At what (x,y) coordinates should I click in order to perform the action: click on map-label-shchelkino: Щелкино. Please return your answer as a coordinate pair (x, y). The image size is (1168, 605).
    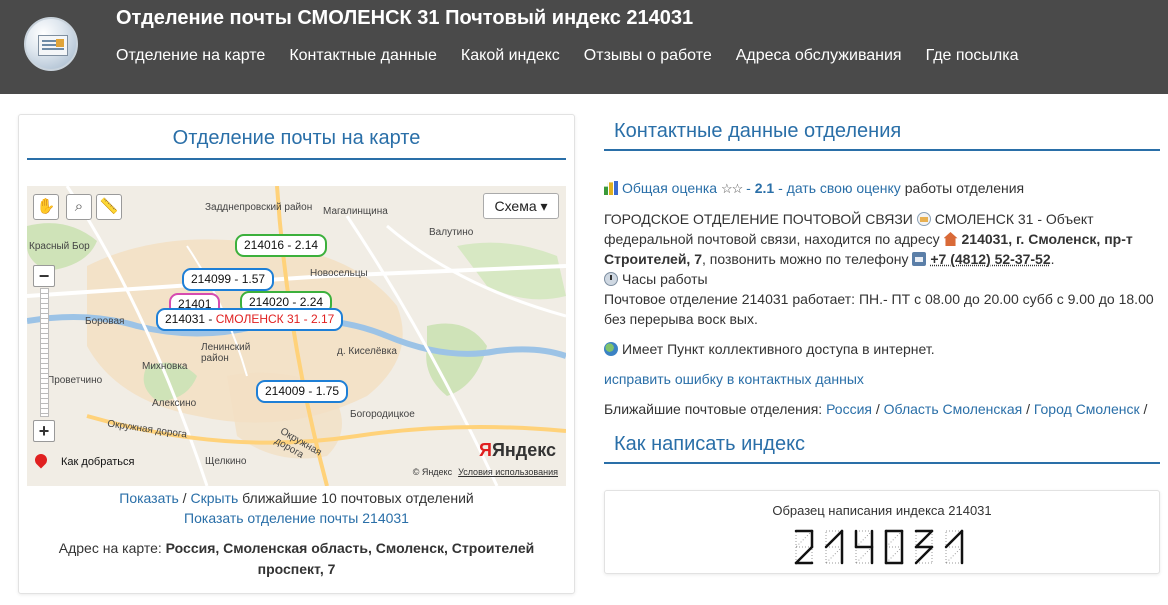
    Looking at the image, I should click on (226, 461).